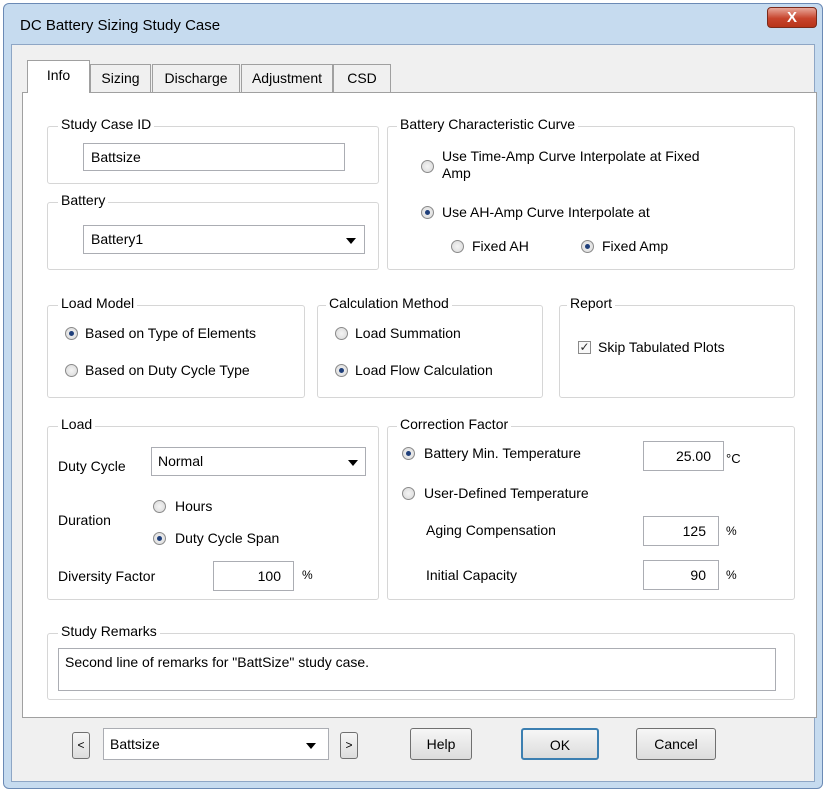 This screenshot has height=792, width=827. What do you see at coordinates (362, 78) in the screenshot?
I see `tab-csd: CSD` at bounding box center [362, 78].